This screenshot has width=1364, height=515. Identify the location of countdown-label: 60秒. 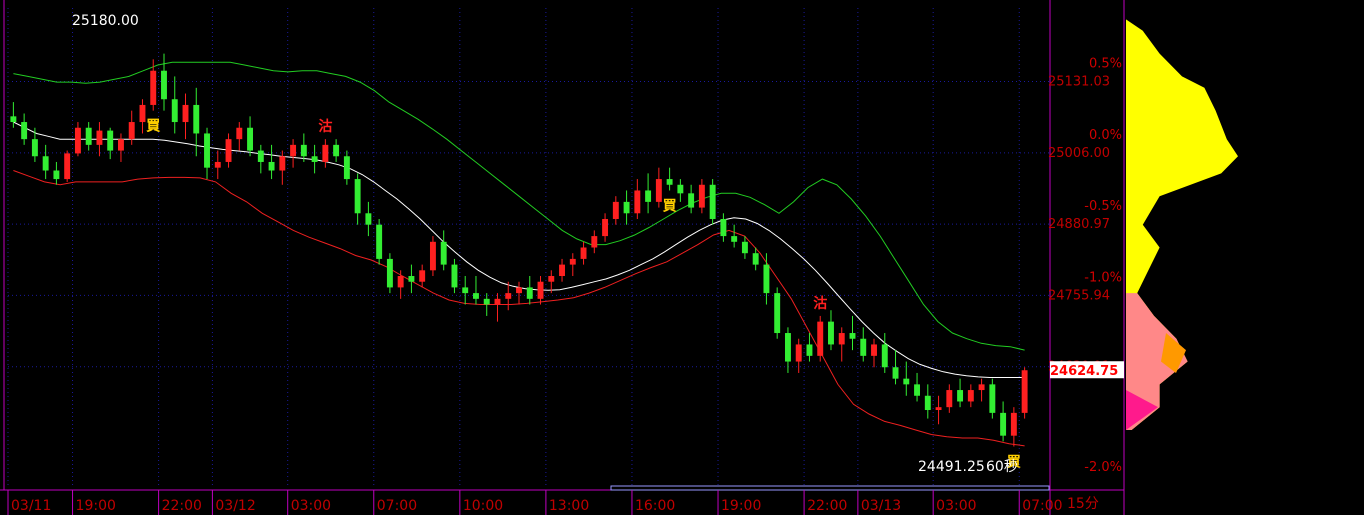
(1002, 467).